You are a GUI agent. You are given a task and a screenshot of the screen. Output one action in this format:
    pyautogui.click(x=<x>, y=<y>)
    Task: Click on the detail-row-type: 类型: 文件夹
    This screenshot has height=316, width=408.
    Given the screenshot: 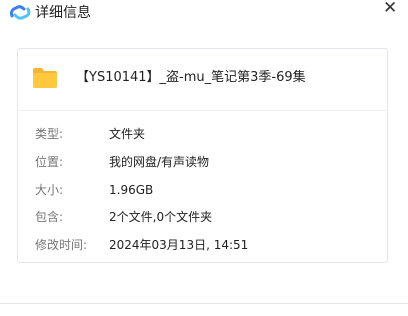 What is the action you would take?
    pyautogui.click(x=202, y=134)
    